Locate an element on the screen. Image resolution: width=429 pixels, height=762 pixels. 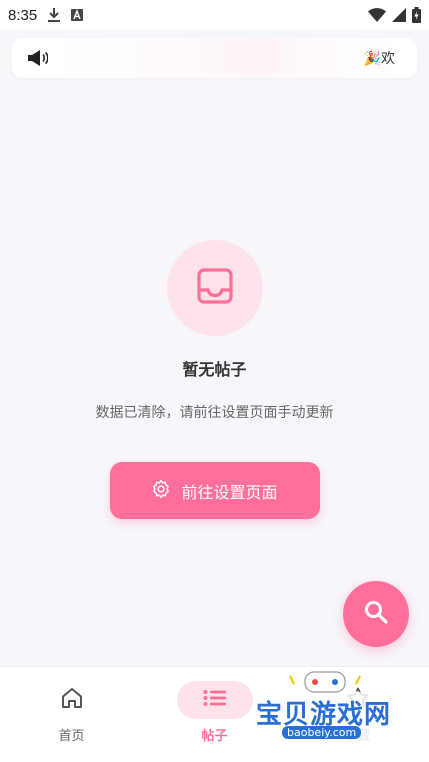
search-fab is located at coordinates (376, 614).